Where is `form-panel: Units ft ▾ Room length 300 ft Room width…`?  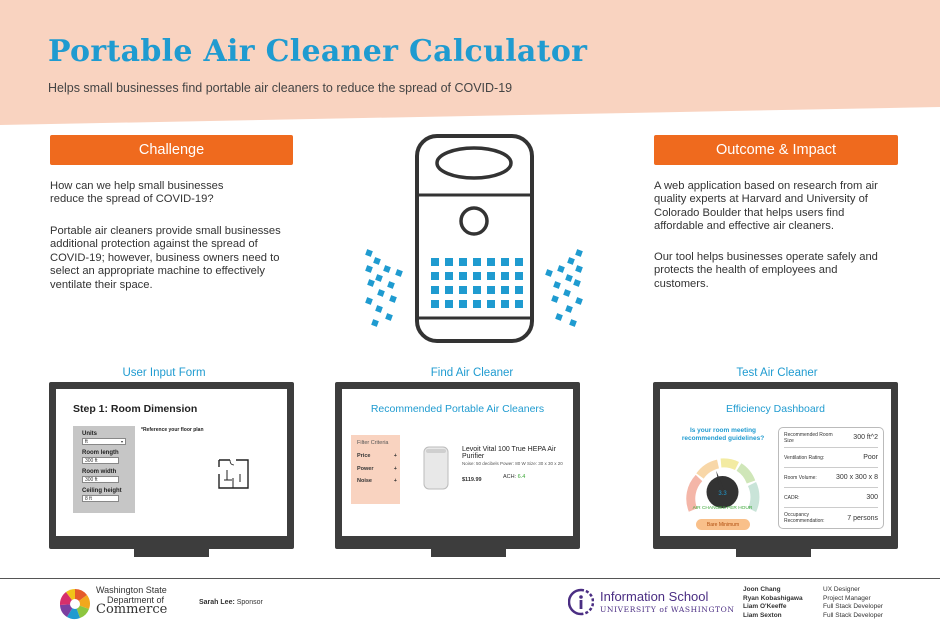 form-panel: Units ft ▾ Room length 300 ft Room width… is located at coordinates (104, 469).